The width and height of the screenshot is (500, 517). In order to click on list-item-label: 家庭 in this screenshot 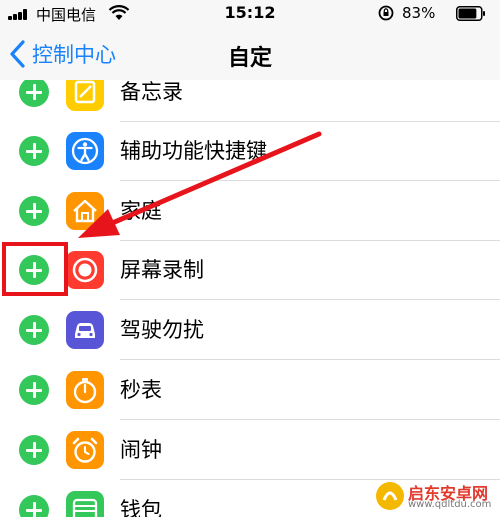, I will do `click(141, 211)`.